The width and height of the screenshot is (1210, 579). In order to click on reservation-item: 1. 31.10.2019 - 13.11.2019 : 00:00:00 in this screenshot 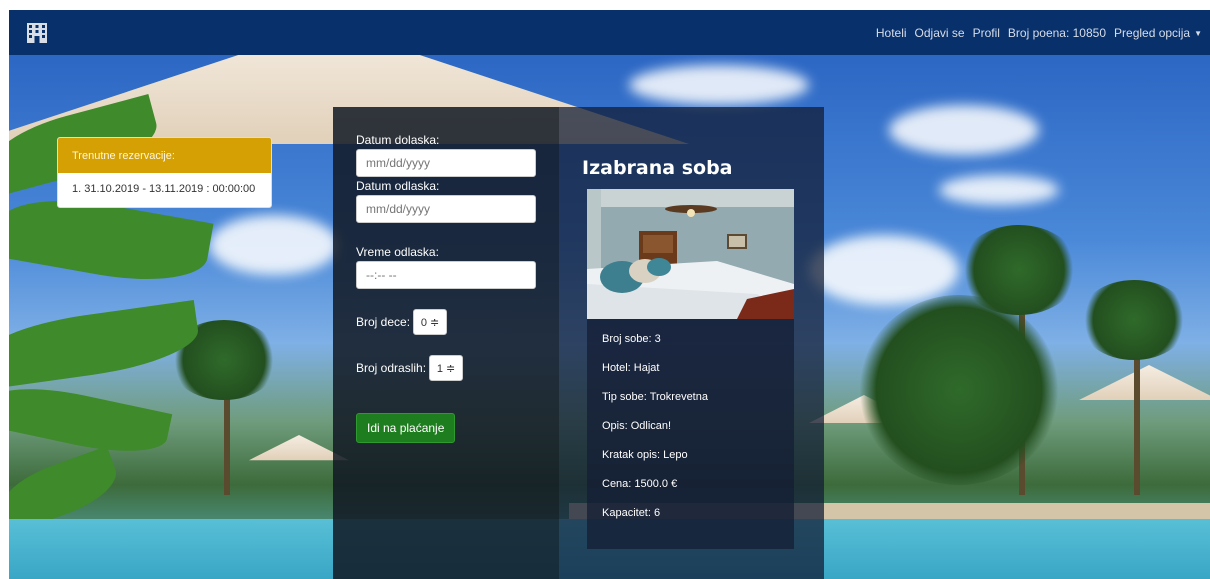, I will do `click(164, 189)`.